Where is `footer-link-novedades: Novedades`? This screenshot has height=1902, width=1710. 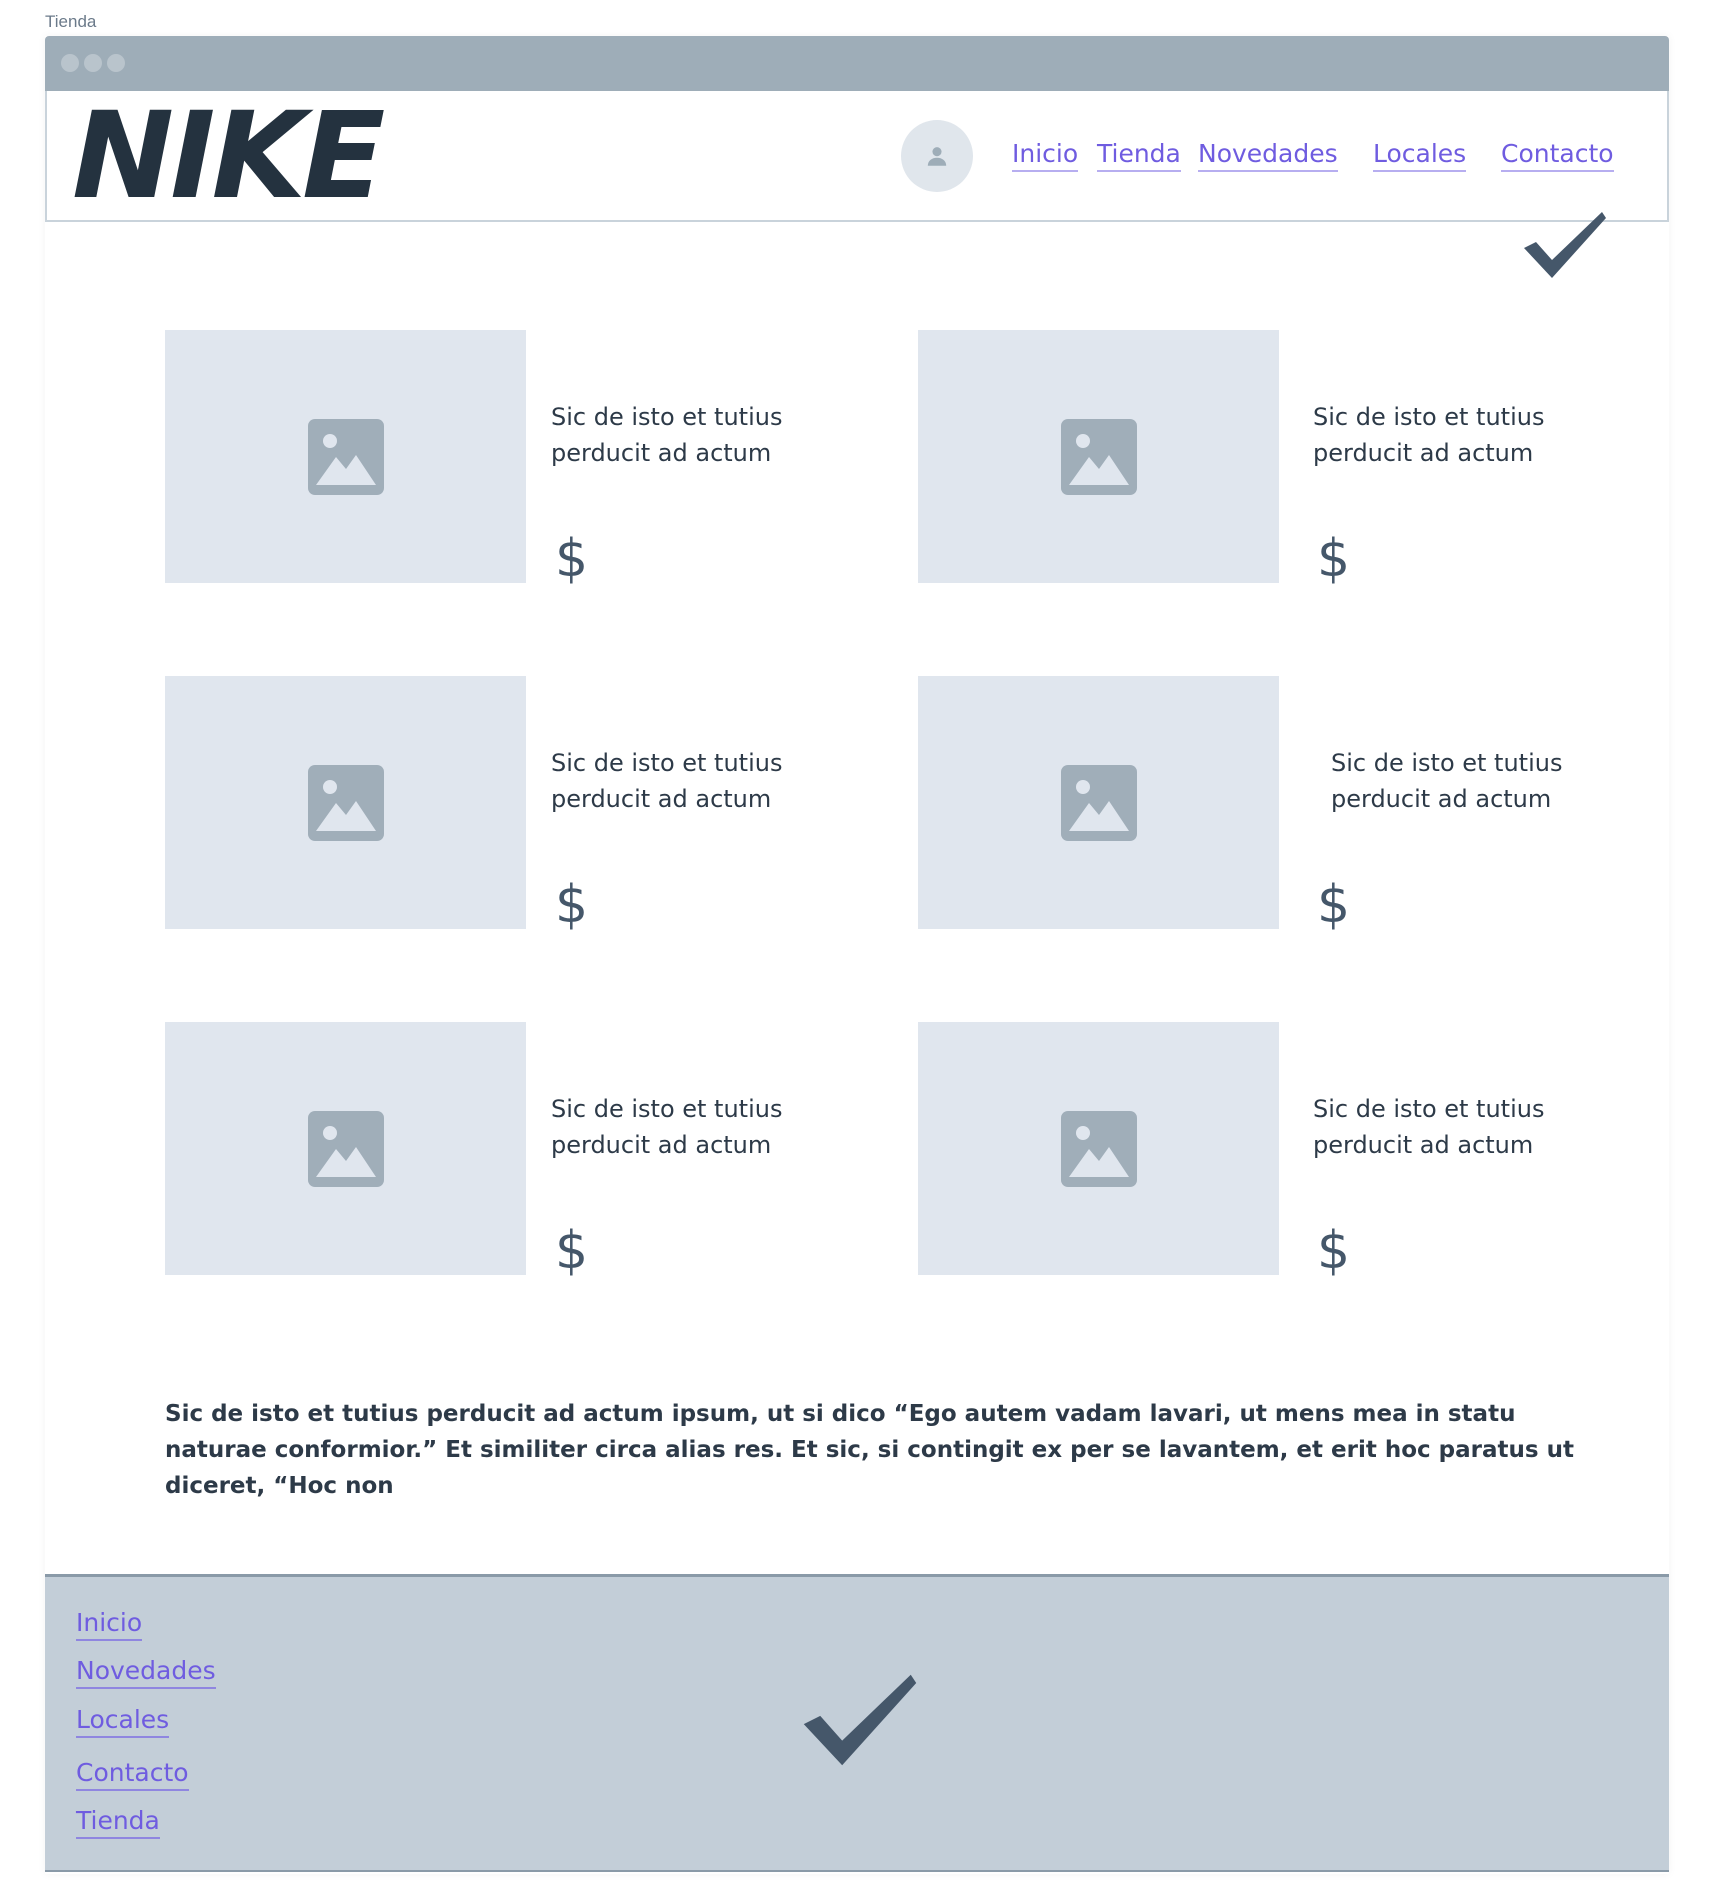 footer-link-novedades: Novedades is located at coordinates (146, 1672).